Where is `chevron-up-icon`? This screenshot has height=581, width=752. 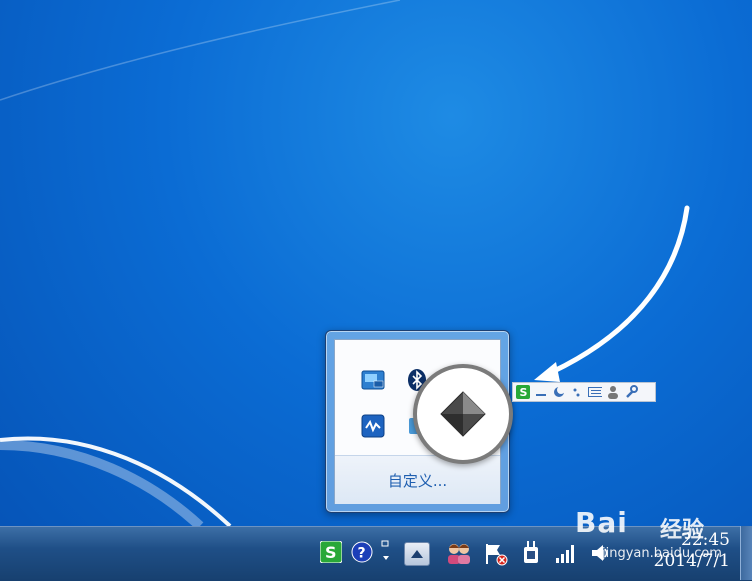 chevron-up-icon is located at coordinates (417, 554).